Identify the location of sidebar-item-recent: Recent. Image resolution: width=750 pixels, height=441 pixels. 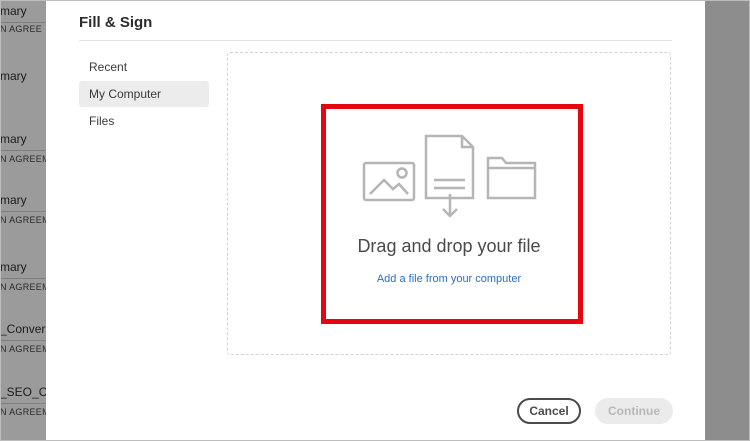
(144, 67).